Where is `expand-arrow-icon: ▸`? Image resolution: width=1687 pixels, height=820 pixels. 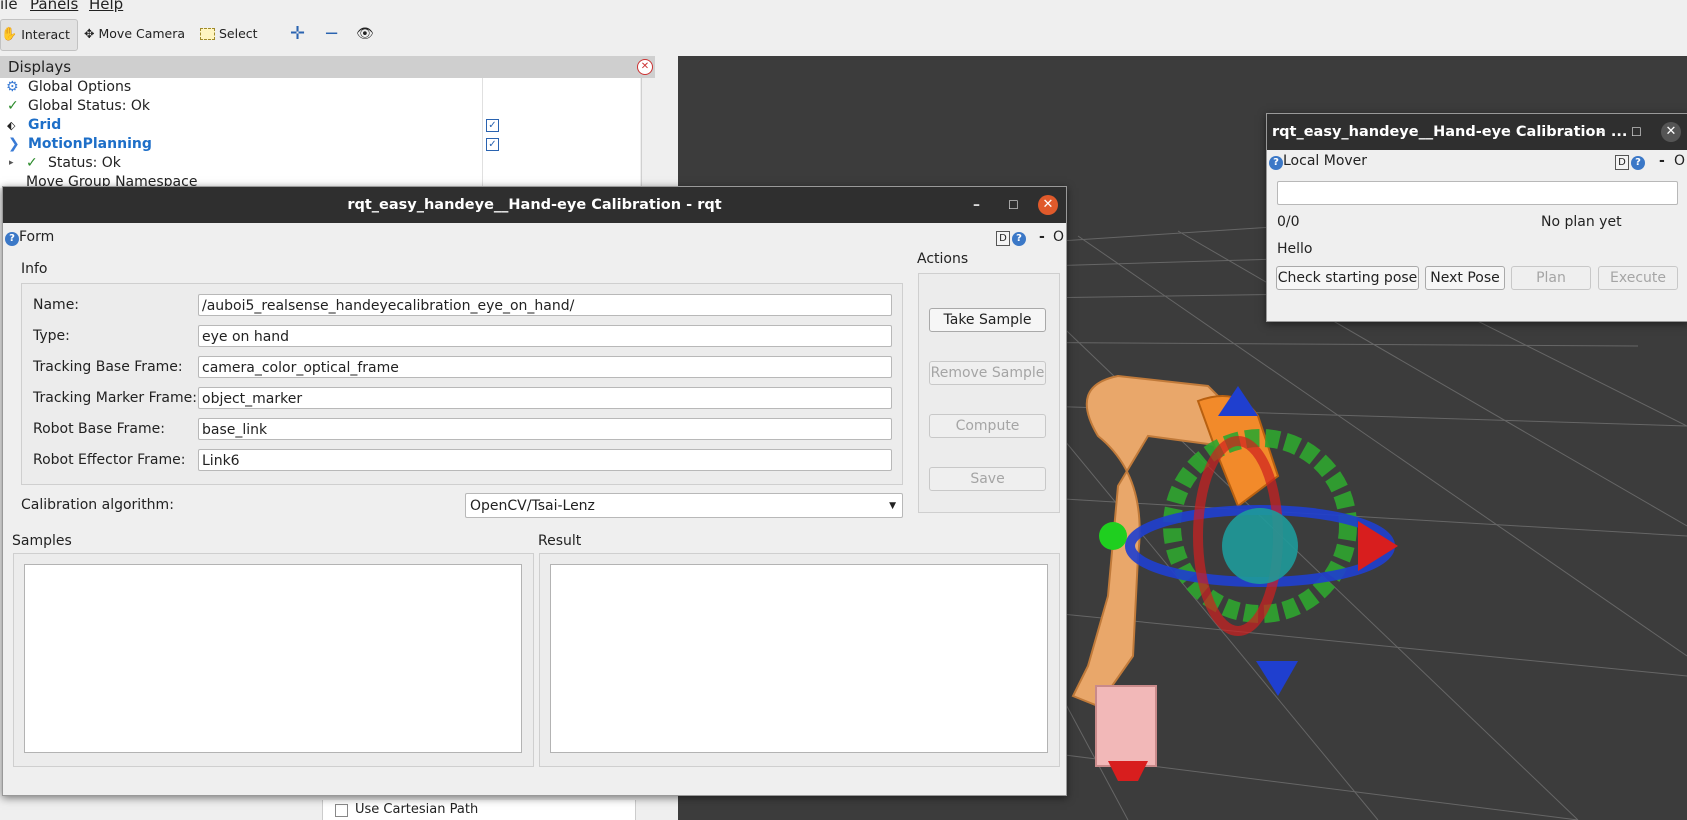
expand-arrow-icon: ▸ is located at coordinates (11, 163).